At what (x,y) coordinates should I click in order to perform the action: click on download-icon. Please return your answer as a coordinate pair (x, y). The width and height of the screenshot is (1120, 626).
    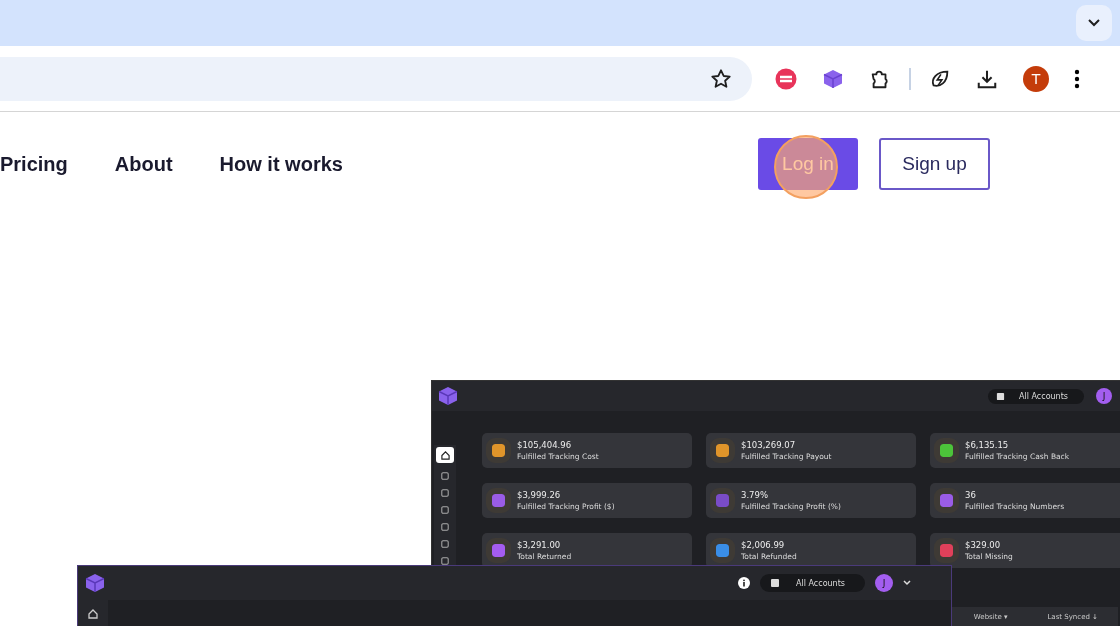
    Looking at the image, I should click on (987, 79).